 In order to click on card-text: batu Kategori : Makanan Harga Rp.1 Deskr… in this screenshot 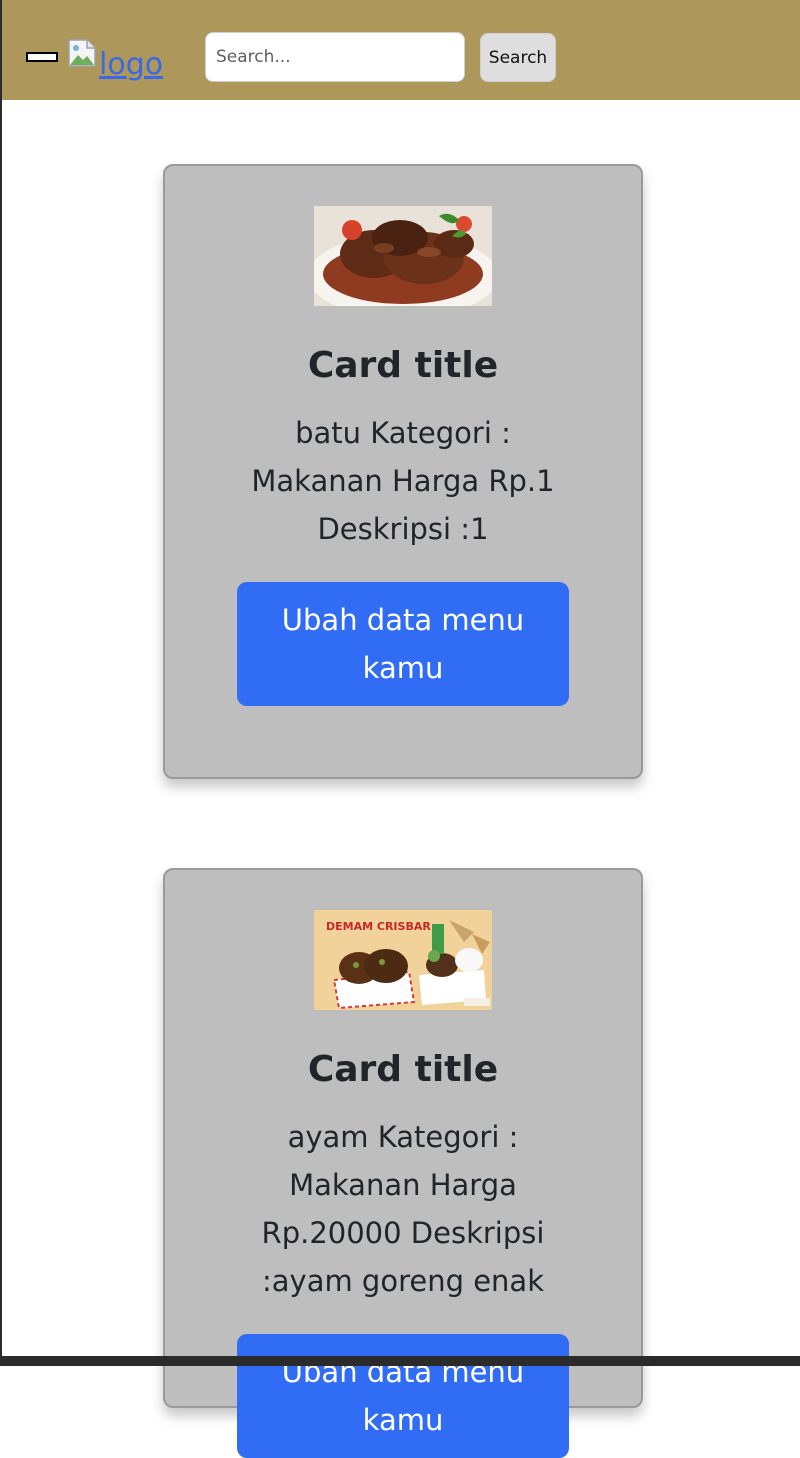, I will do `click(403, 481)`.